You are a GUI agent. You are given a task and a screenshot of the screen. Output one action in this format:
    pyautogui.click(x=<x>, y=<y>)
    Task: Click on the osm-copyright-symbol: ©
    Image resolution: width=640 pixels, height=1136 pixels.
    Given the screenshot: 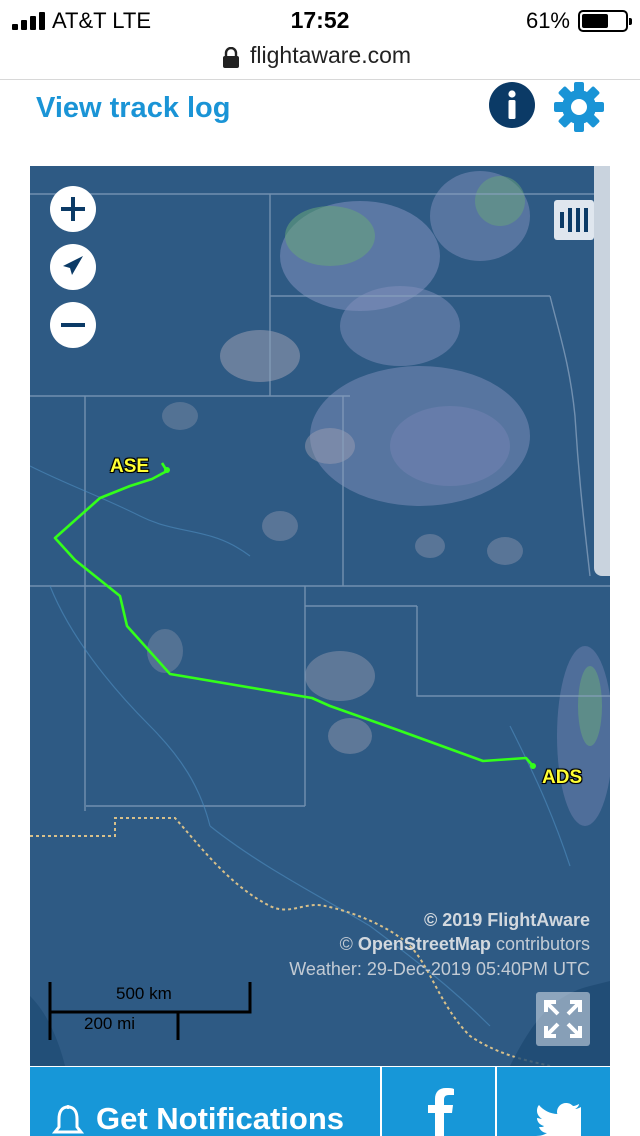 What is the action you would take?
    pyautogui.click(x=346, y=944)
    